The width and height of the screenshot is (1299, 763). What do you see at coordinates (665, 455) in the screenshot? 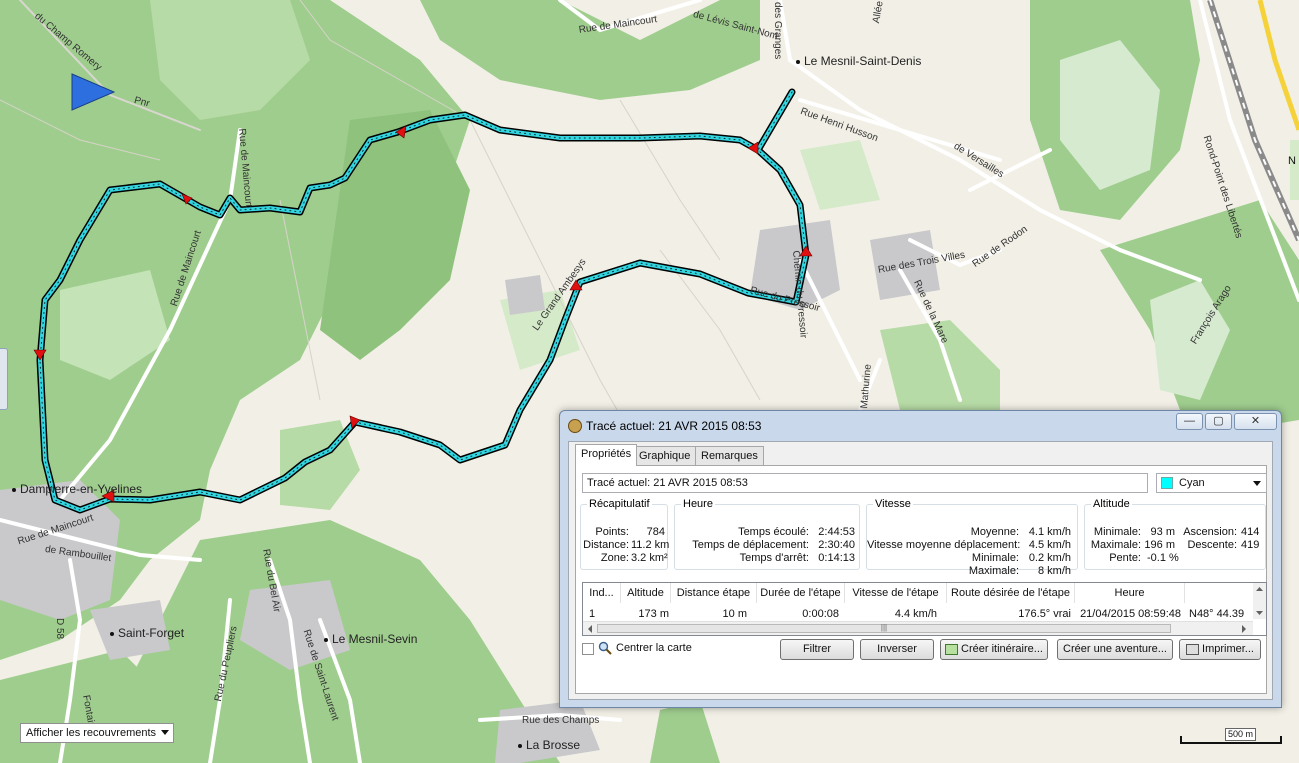
I see `tab-graph: Graphique` at bounding box center [665, 455].